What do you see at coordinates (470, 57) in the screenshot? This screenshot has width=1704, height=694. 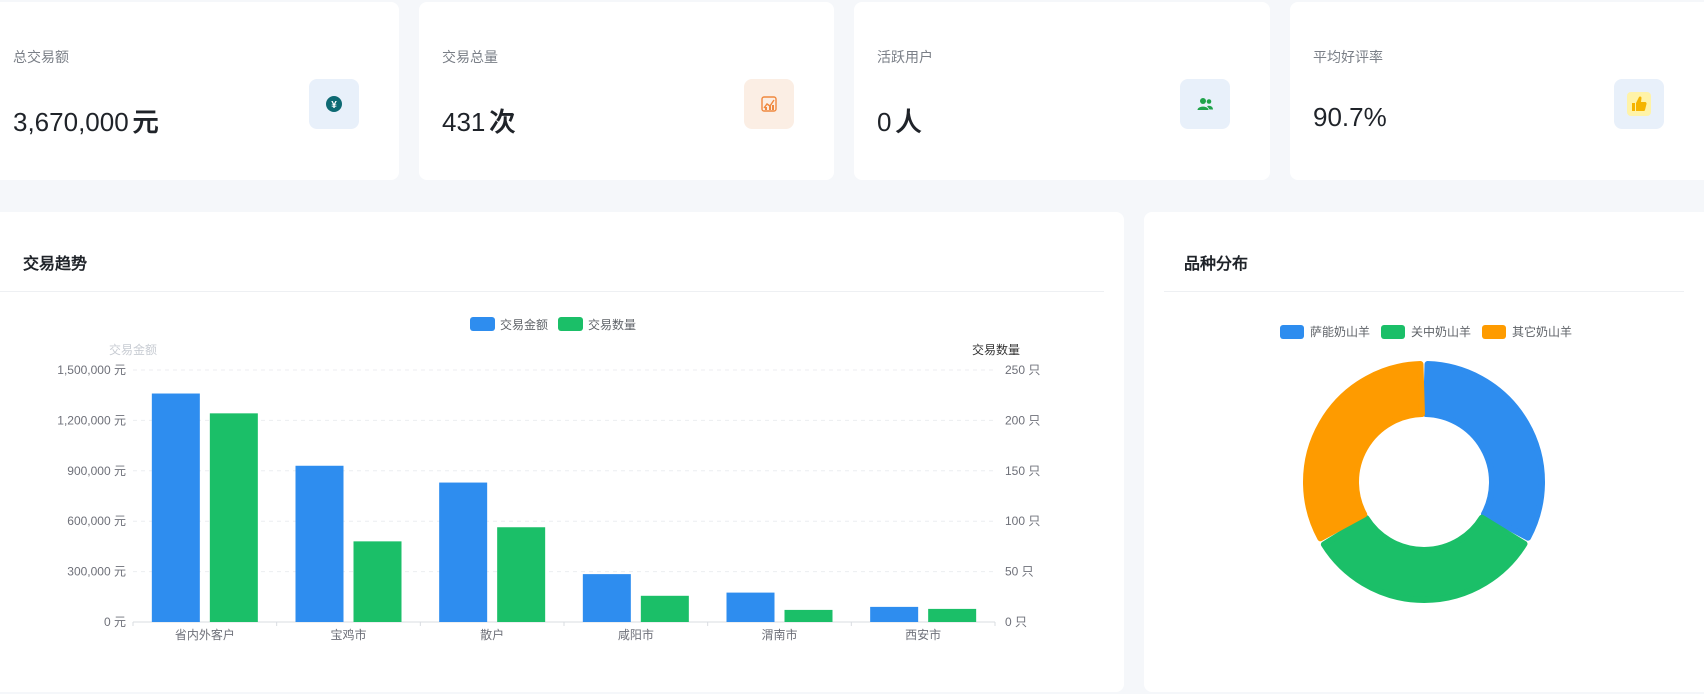 I see `stat-label: 交易总量` at bounding box center [470, 57].